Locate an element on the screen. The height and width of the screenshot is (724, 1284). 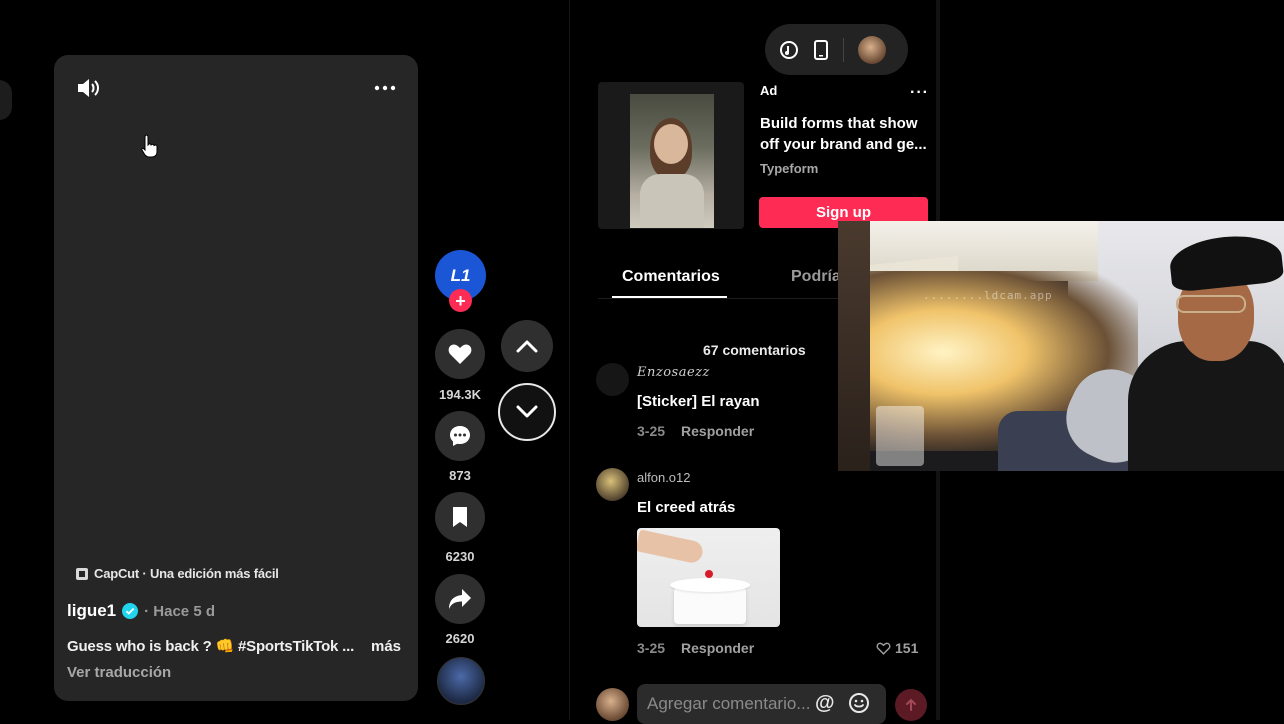
comment-bubble-icon is located at coordinates (460, 436).